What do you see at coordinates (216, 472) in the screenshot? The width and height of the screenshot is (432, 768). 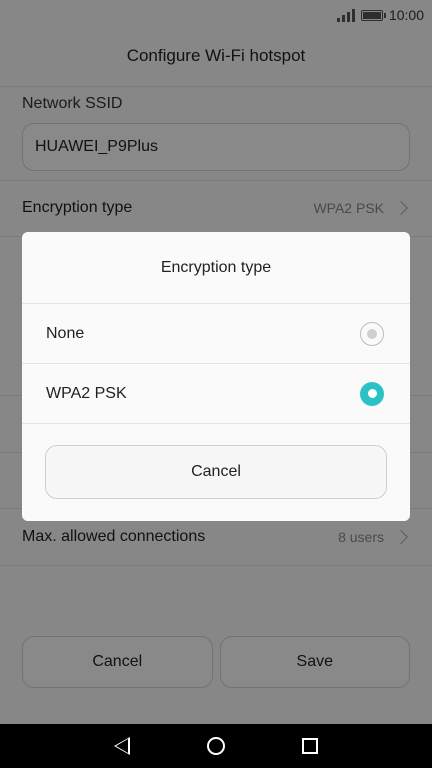 I see `dialog-cancel-button: Cancel` at bounding box center [216, 472].